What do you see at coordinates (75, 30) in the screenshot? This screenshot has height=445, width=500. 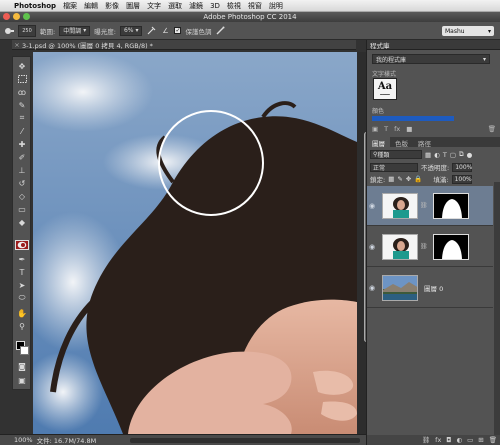 I see `range-select: 中間調 ▾` at bounding box center [75, 30].